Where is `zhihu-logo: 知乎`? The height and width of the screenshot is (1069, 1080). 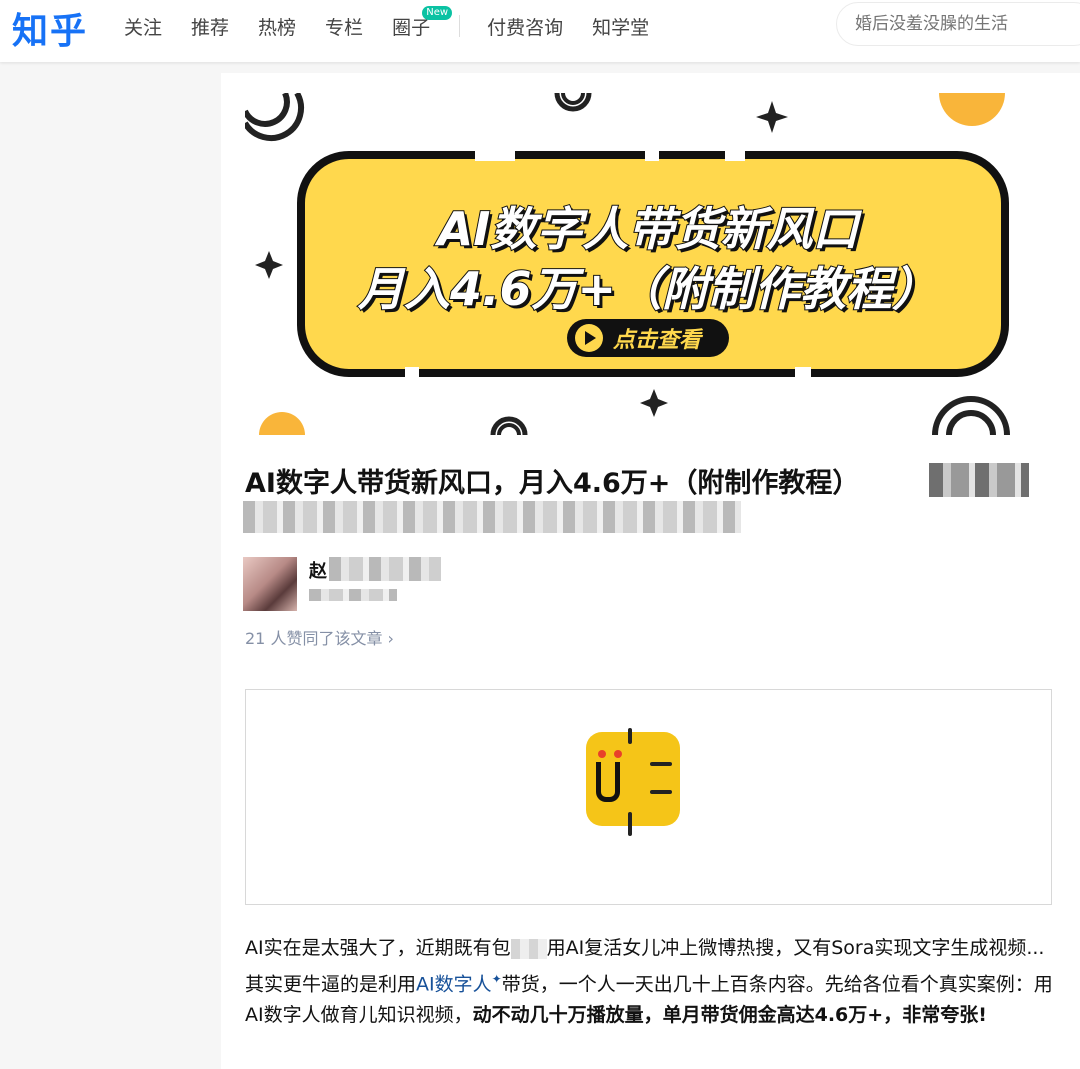 zhihu-logo: 知乎 is located at coordinates (50, 28).